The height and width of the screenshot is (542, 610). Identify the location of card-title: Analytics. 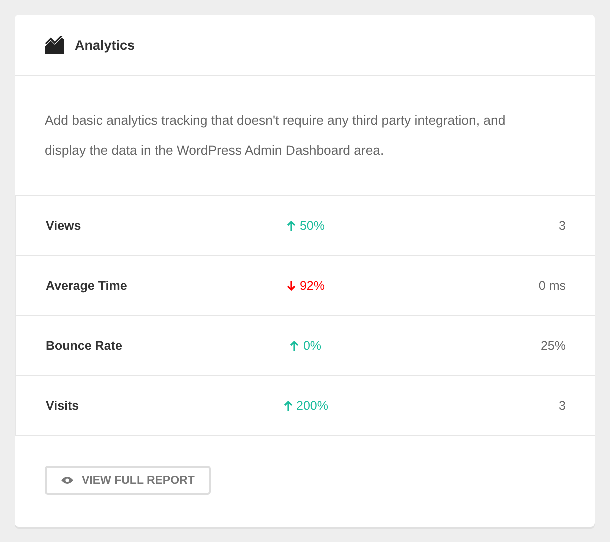
(105, 45).